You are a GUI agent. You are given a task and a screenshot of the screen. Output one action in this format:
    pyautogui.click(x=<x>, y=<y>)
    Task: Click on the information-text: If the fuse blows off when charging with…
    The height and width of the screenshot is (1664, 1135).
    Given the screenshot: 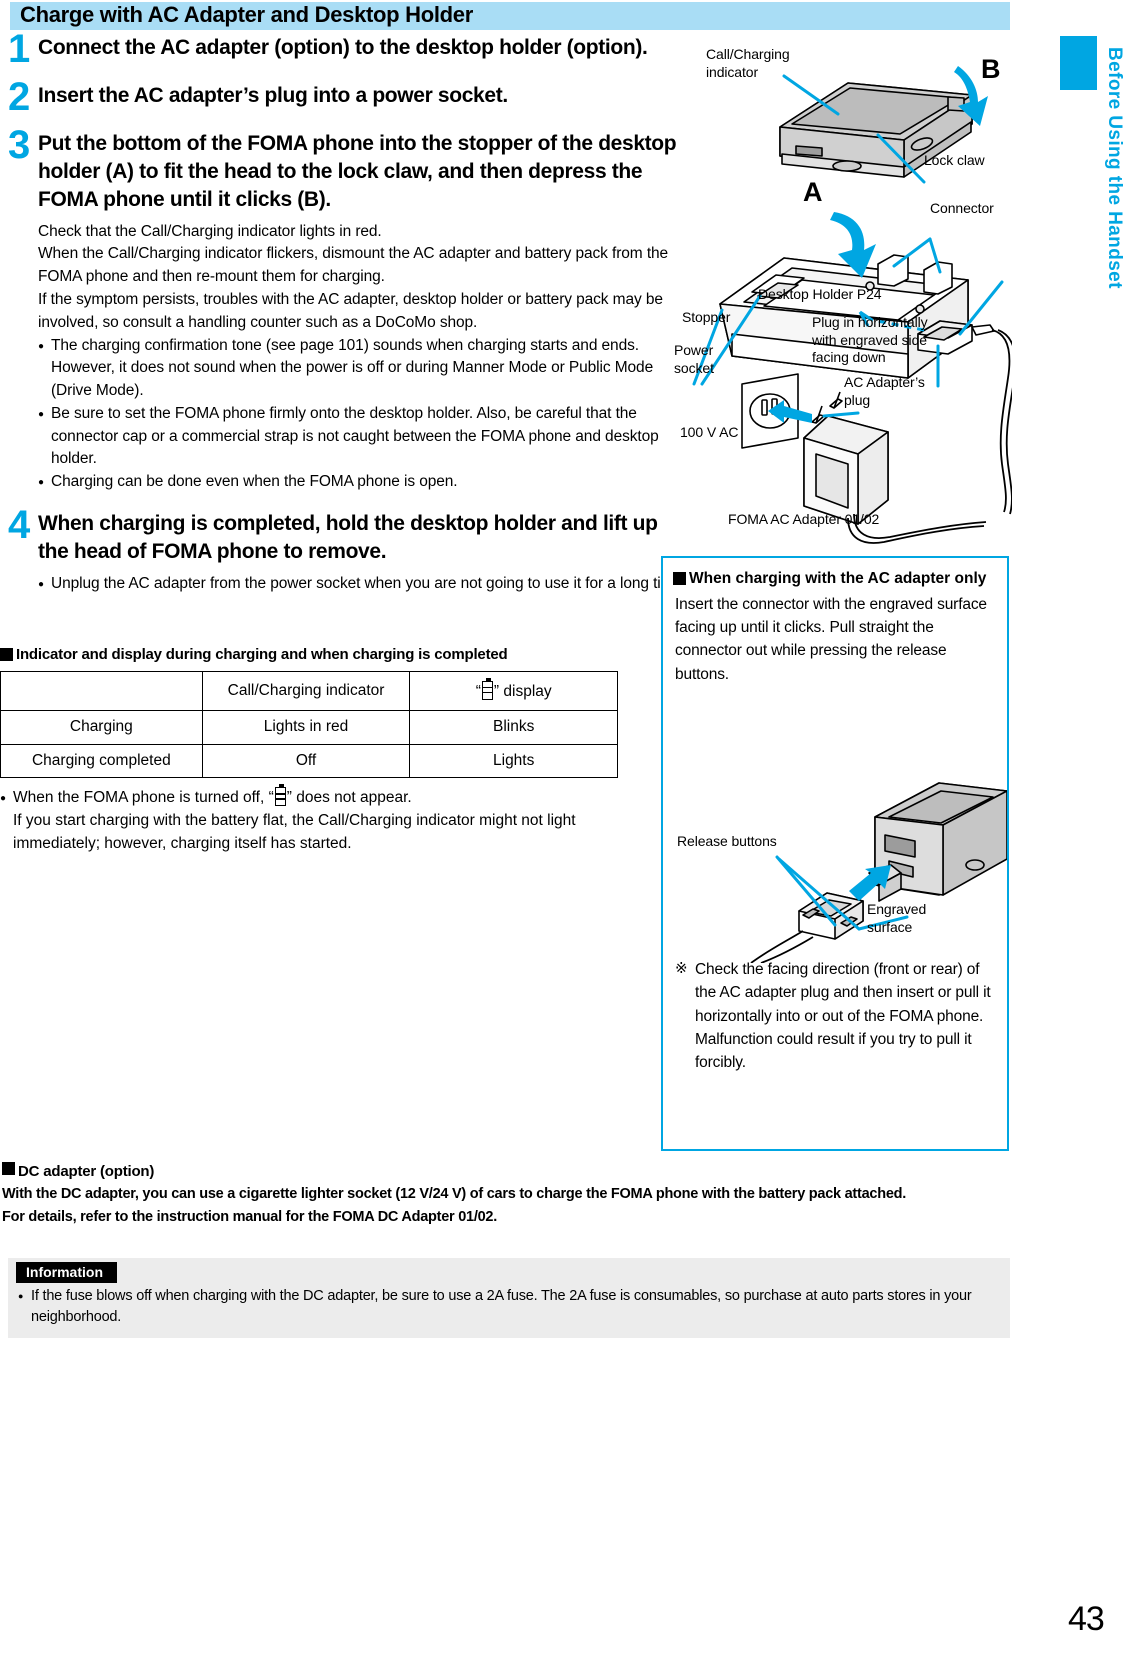 What is the action you would take?
    pyautogui.click(x=509, y=1307)
    